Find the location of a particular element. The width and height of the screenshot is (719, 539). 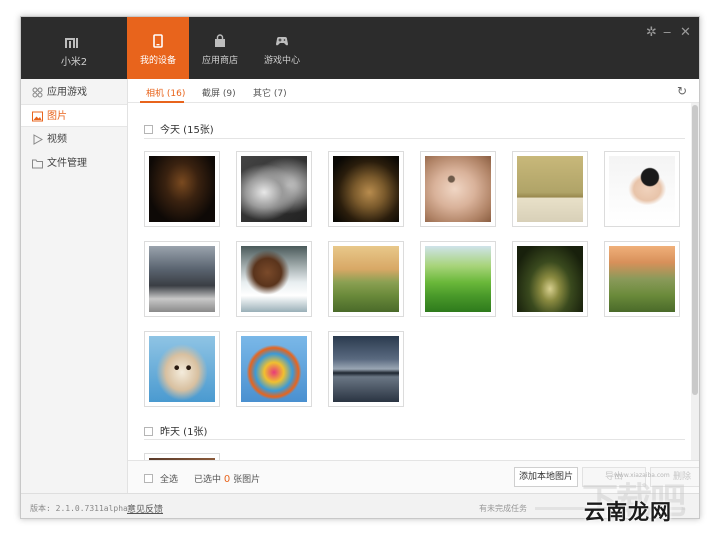

minimize-icon: ‒ is located at coordinates (667, 32).